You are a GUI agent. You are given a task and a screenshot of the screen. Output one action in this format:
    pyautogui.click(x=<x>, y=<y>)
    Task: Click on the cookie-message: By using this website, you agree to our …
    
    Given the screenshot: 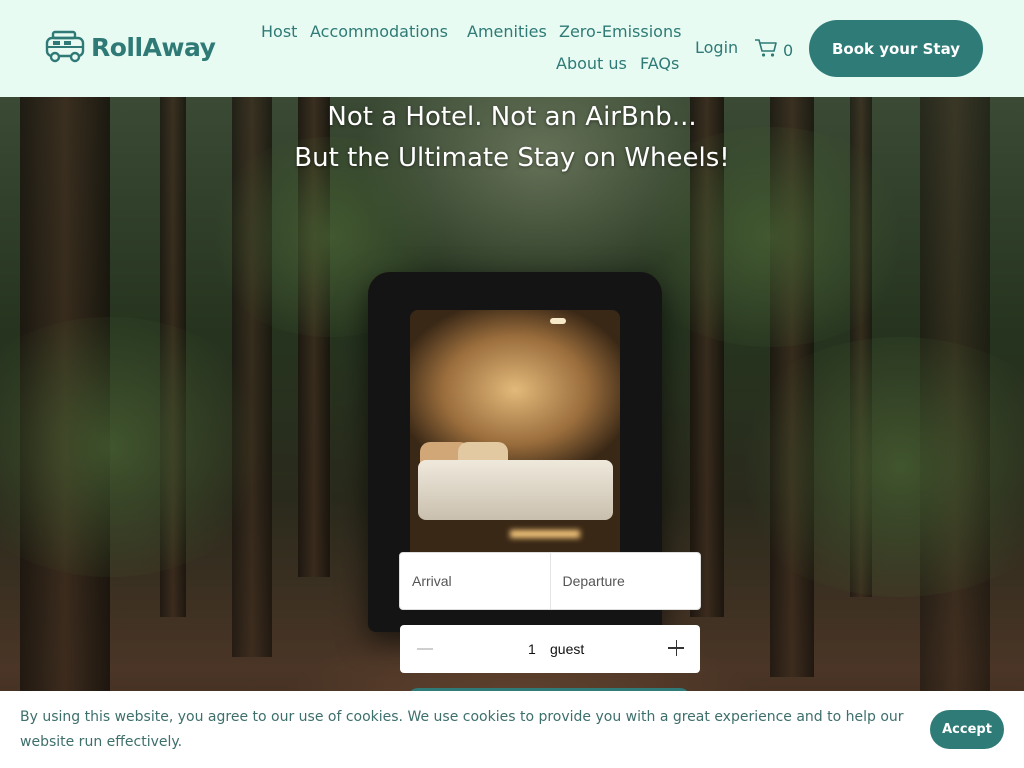 What is the action you would take?
    pyautogui.click(x=462, y=729)
    